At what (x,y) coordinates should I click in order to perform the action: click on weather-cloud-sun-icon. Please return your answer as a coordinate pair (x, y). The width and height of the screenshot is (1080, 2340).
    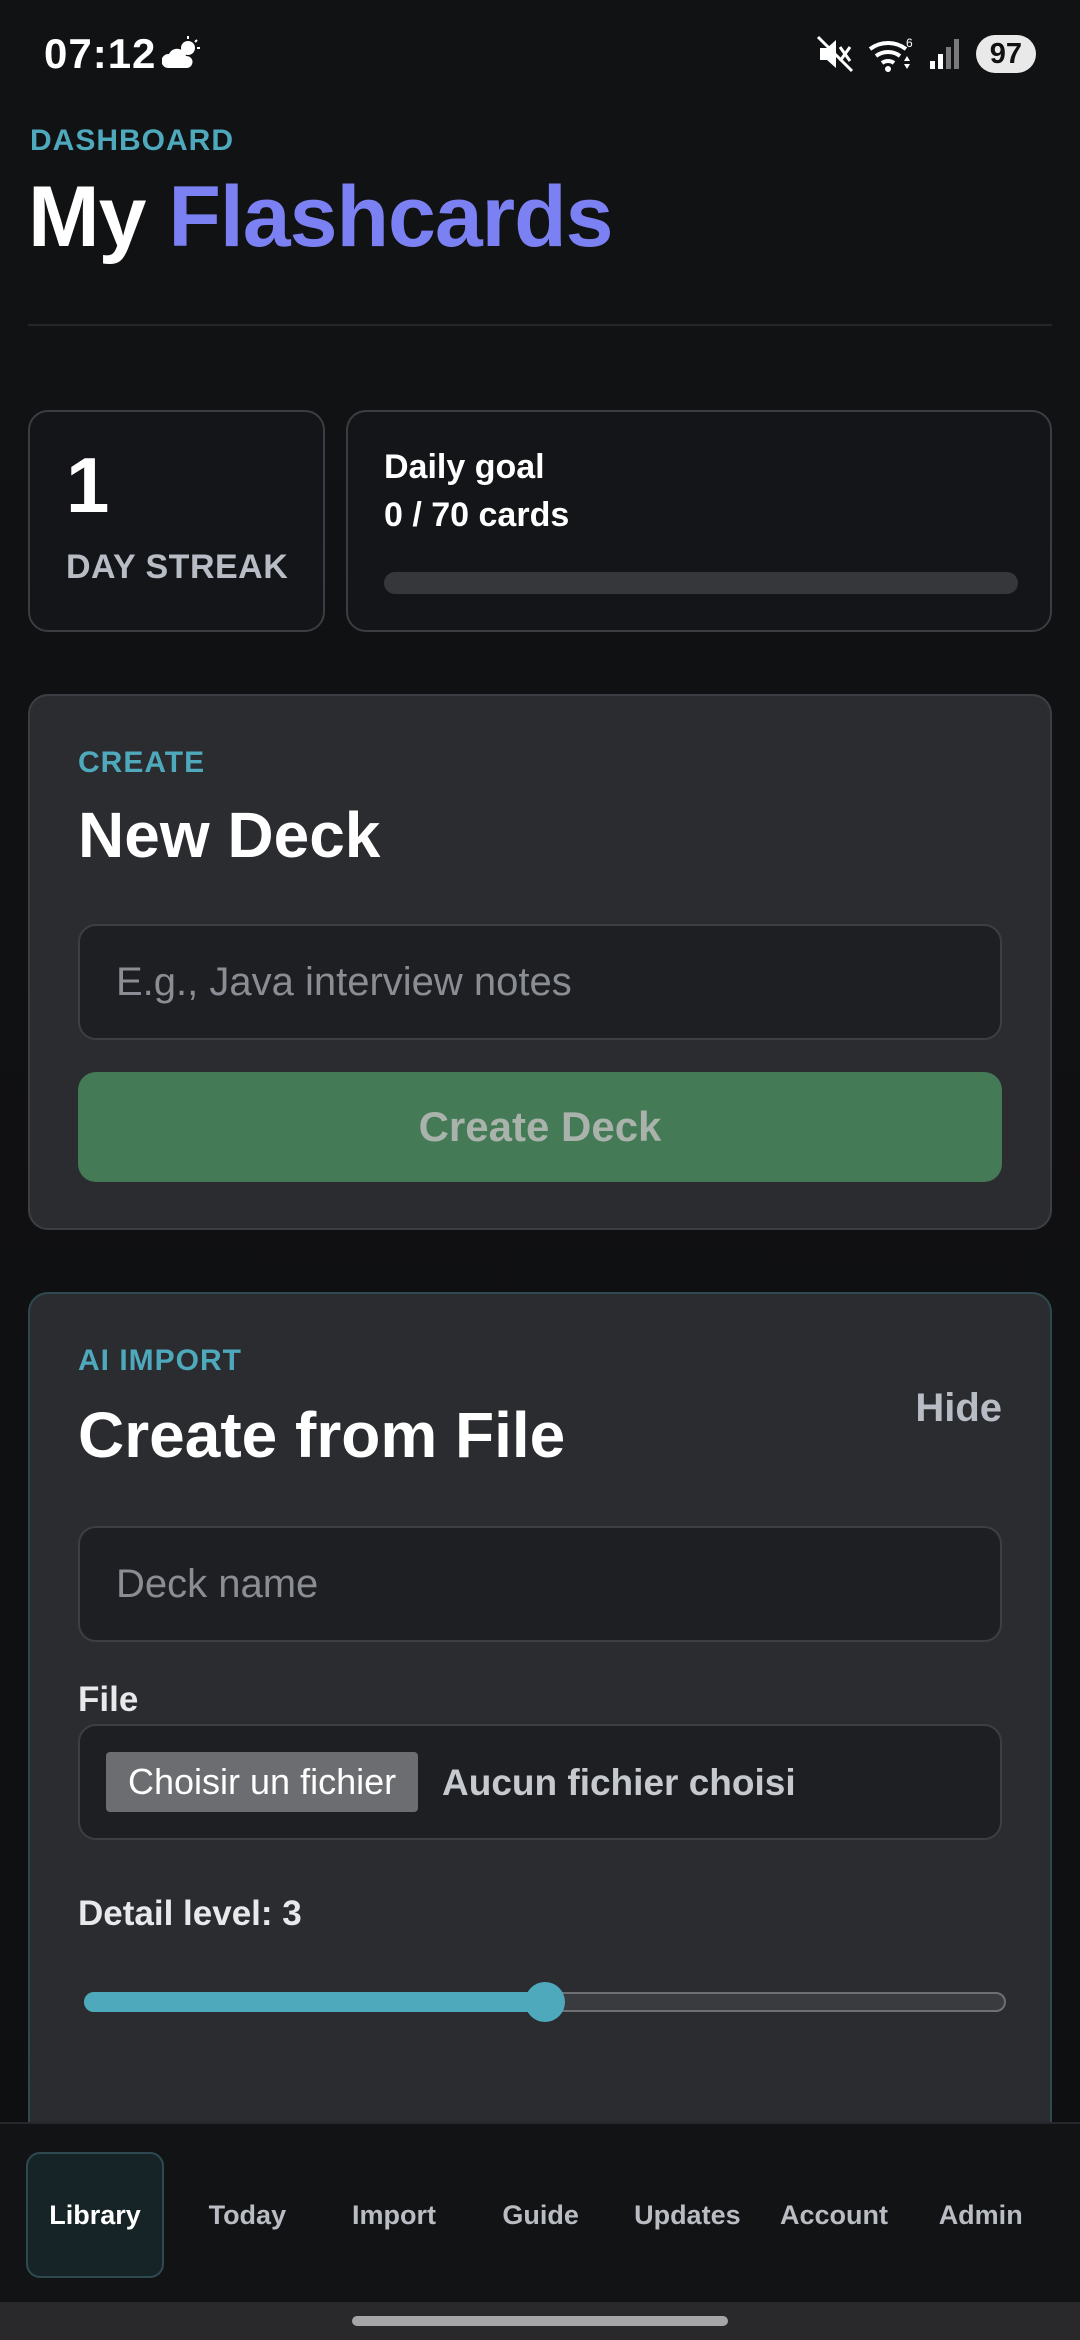
    Looking at the image, I should click on (181, 52).